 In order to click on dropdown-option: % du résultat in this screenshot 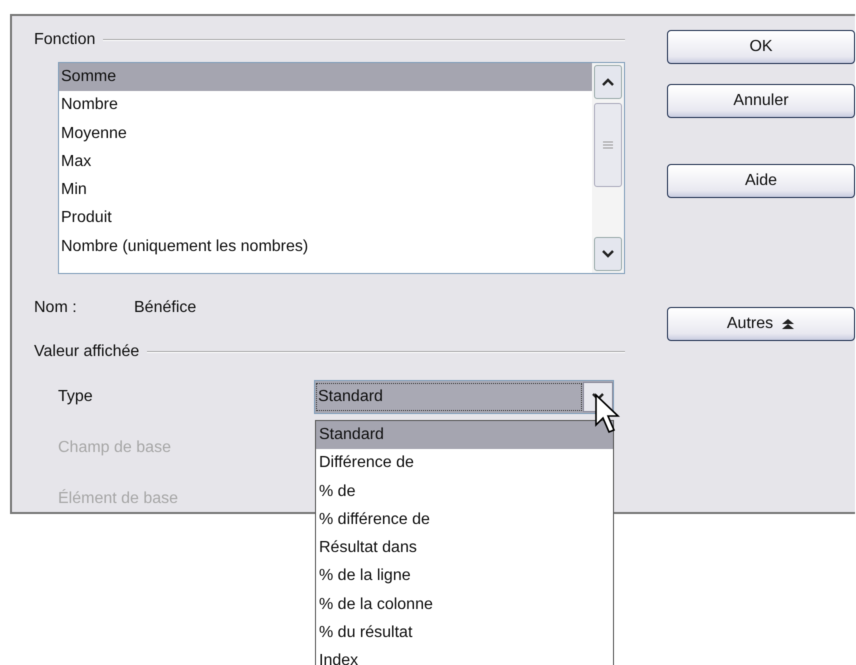, I will do `click(464, 633)`.